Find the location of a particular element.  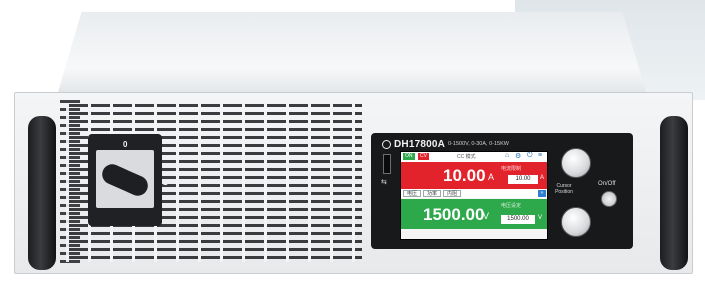

tab-resistance: 内阻 is located at coordinates (452, 193).